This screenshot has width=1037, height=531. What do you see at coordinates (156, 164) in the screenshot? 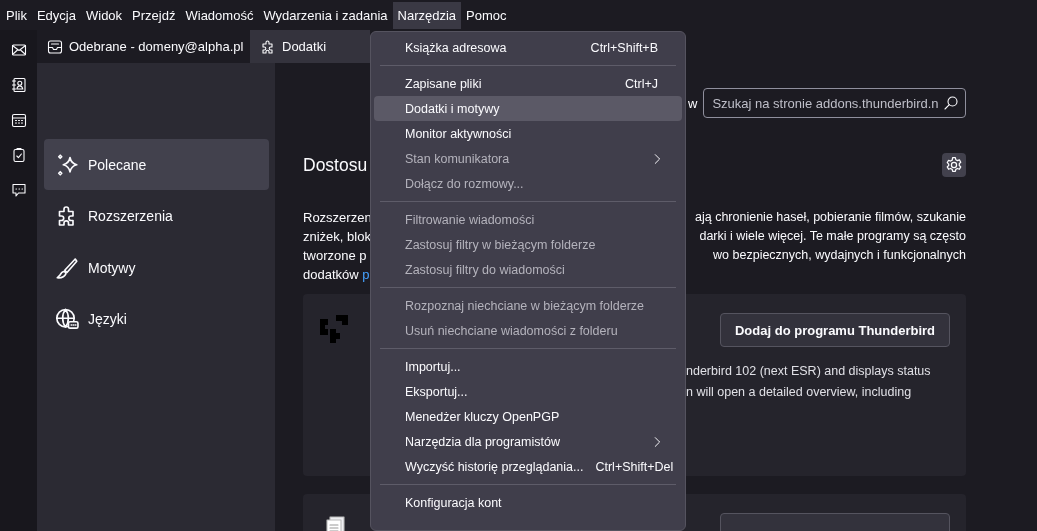
I see `sidebar-item: Polecane` at bounding box center [156, 164].